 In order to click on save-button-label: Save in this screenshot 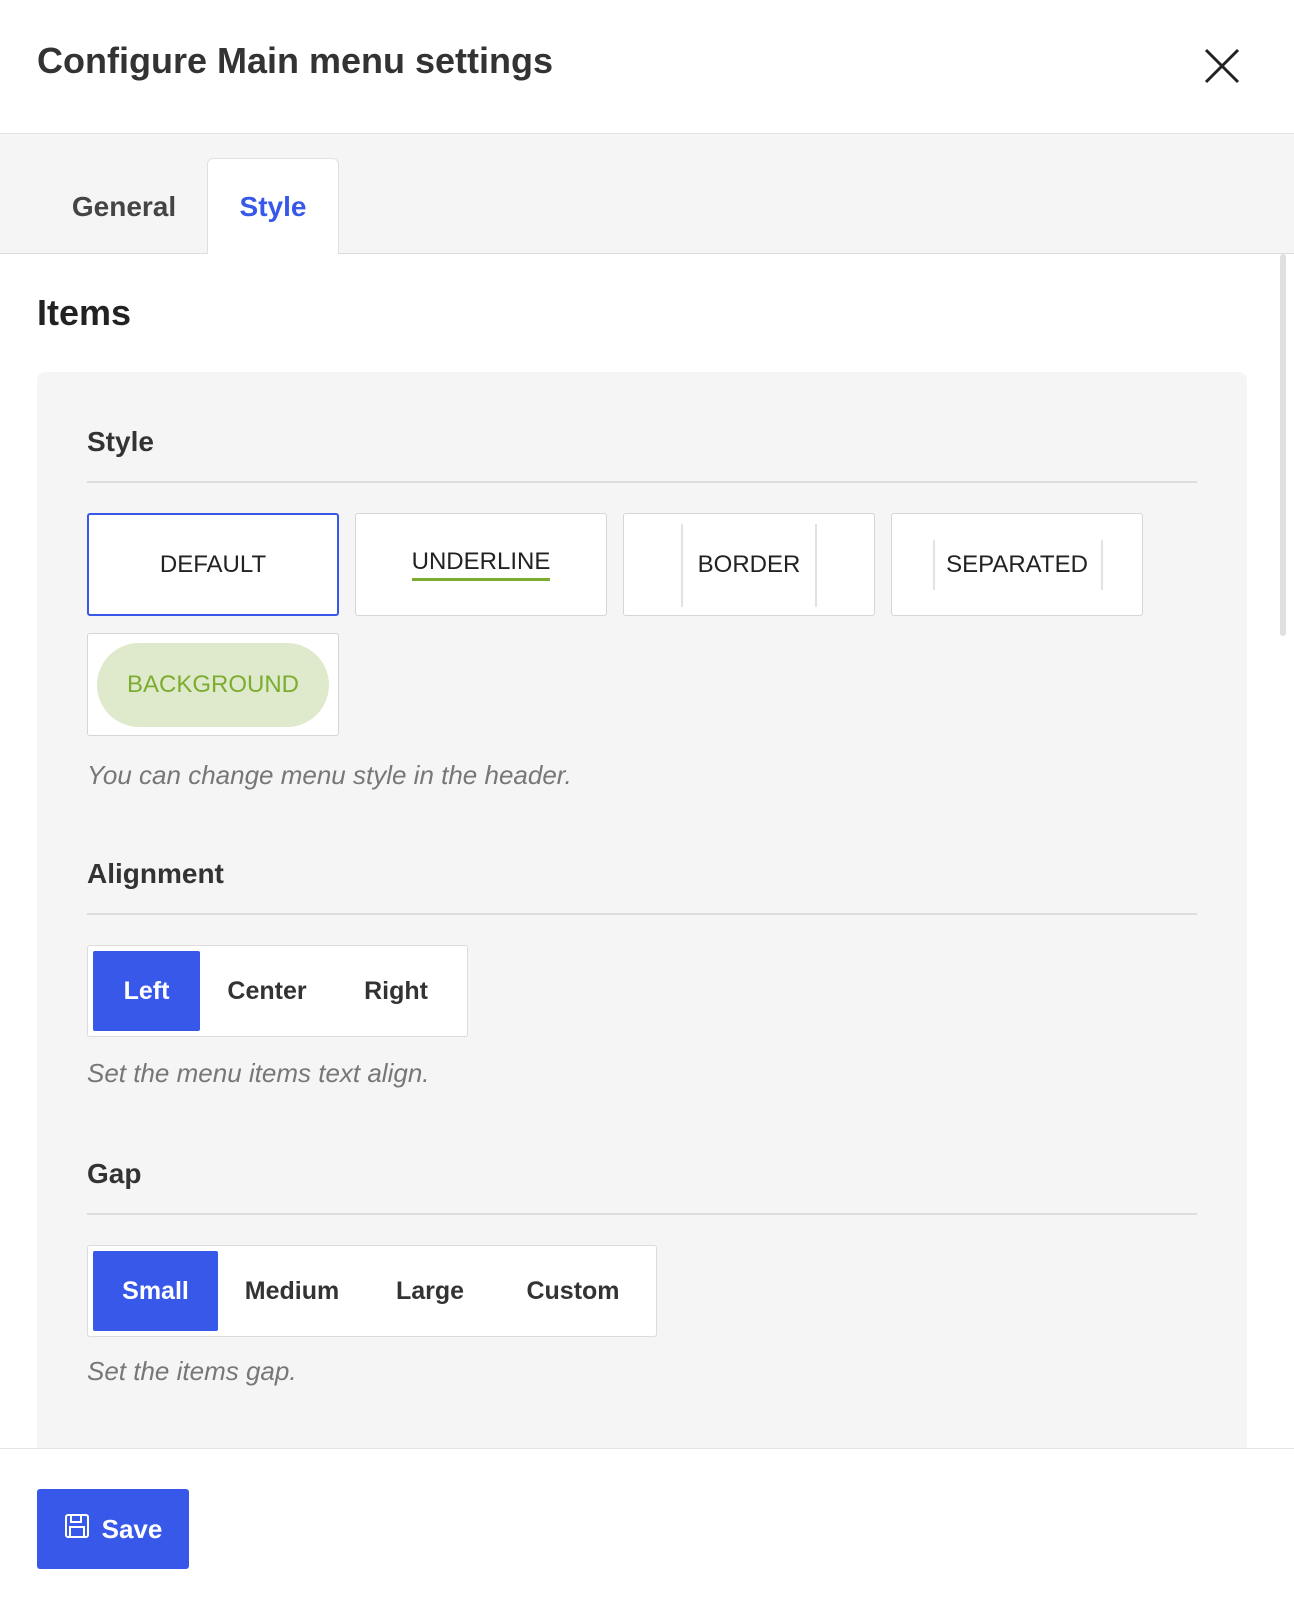, I will do `click(132, 1528)`.